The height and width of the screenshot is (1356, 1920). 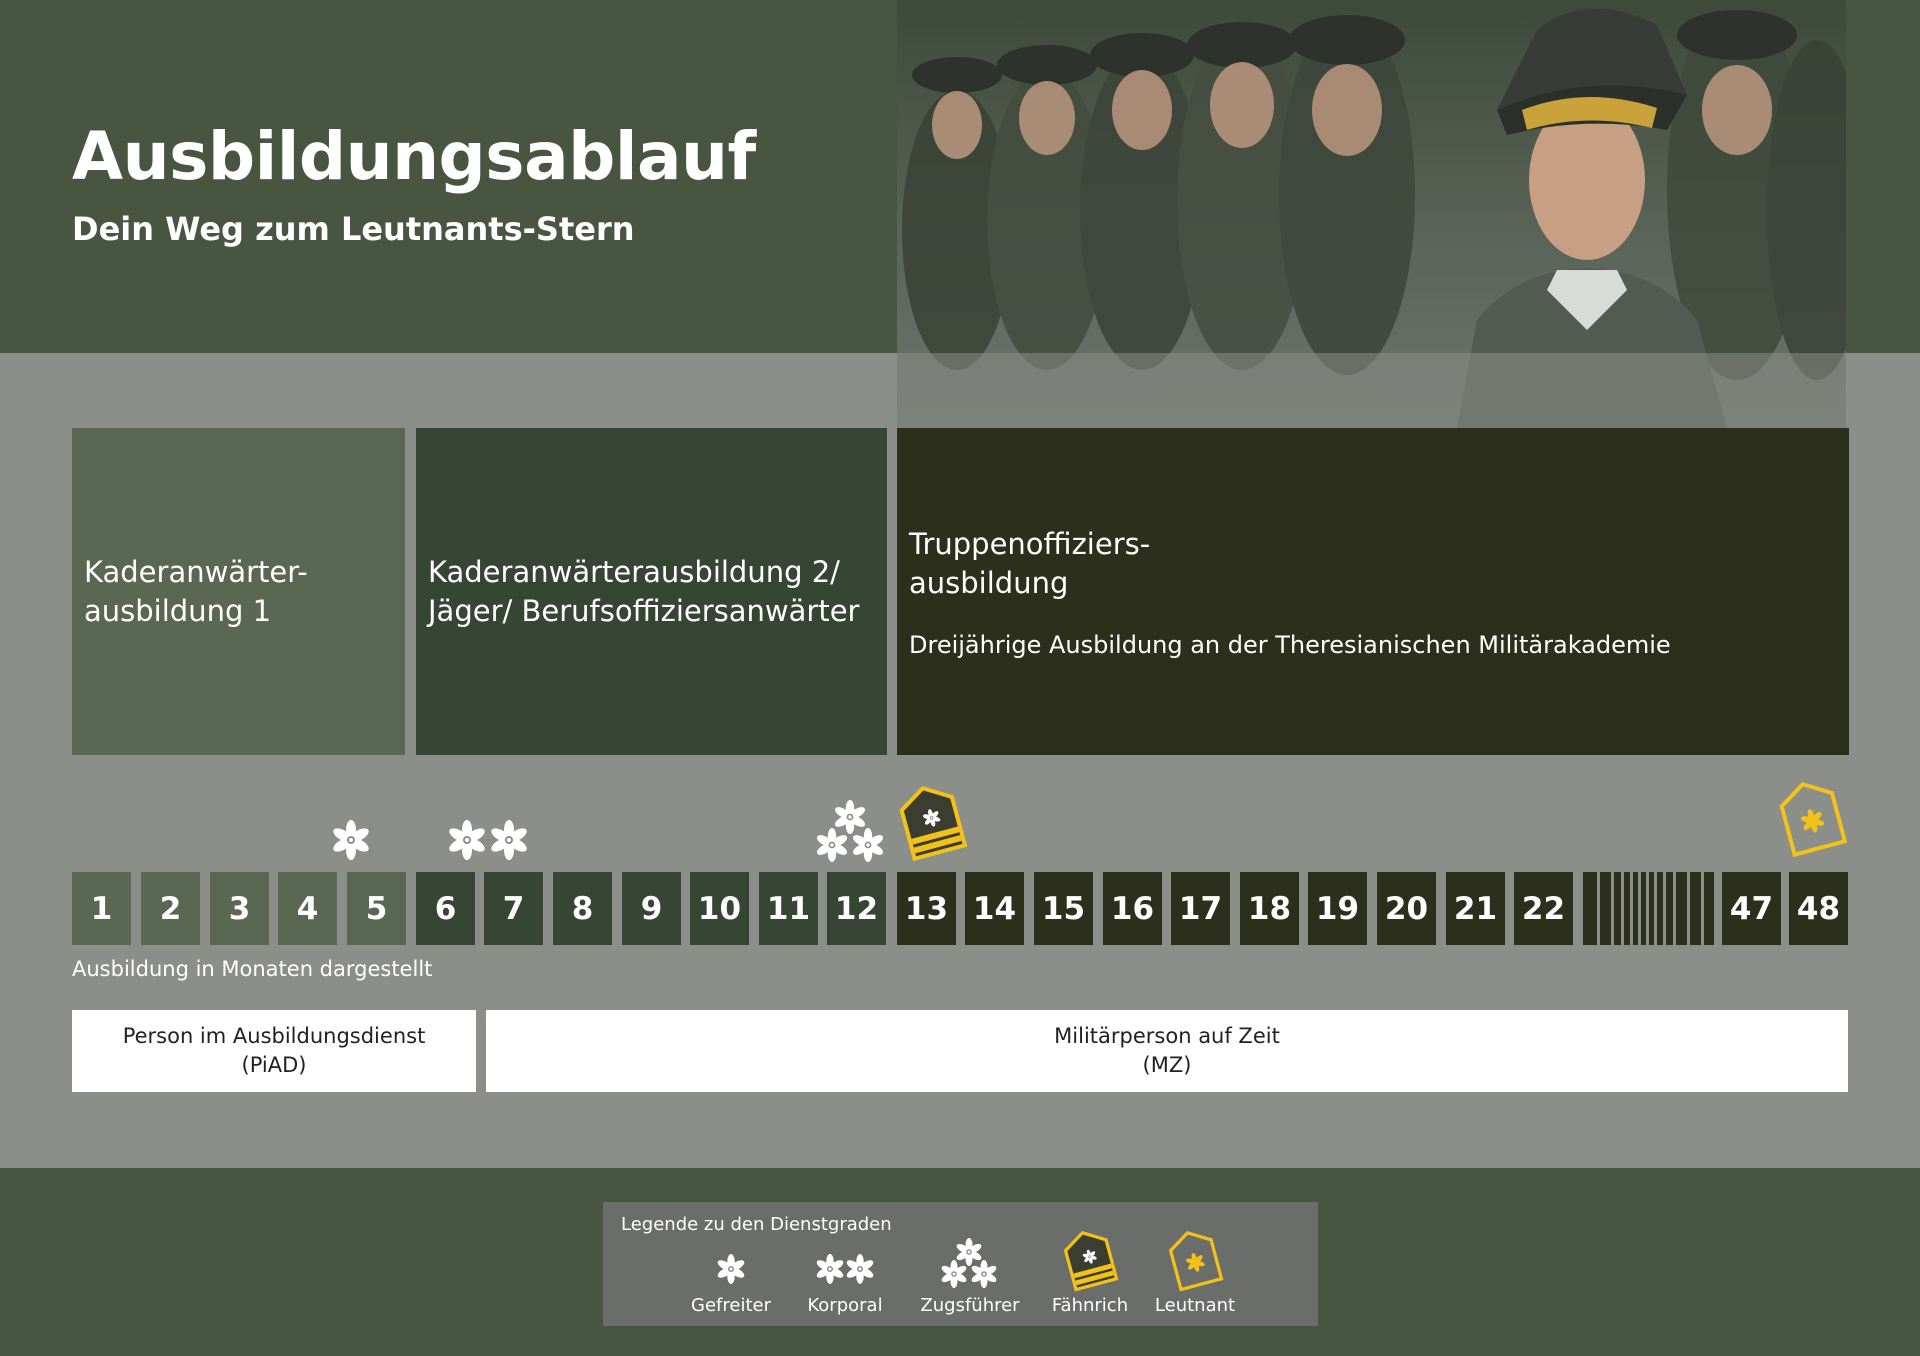 What do you see at coordinates (1167, 1051) in the screenshot?
I see `status-mz: Militärperson auf Zeit (MZ)` at bounding box center [1167, 1051].